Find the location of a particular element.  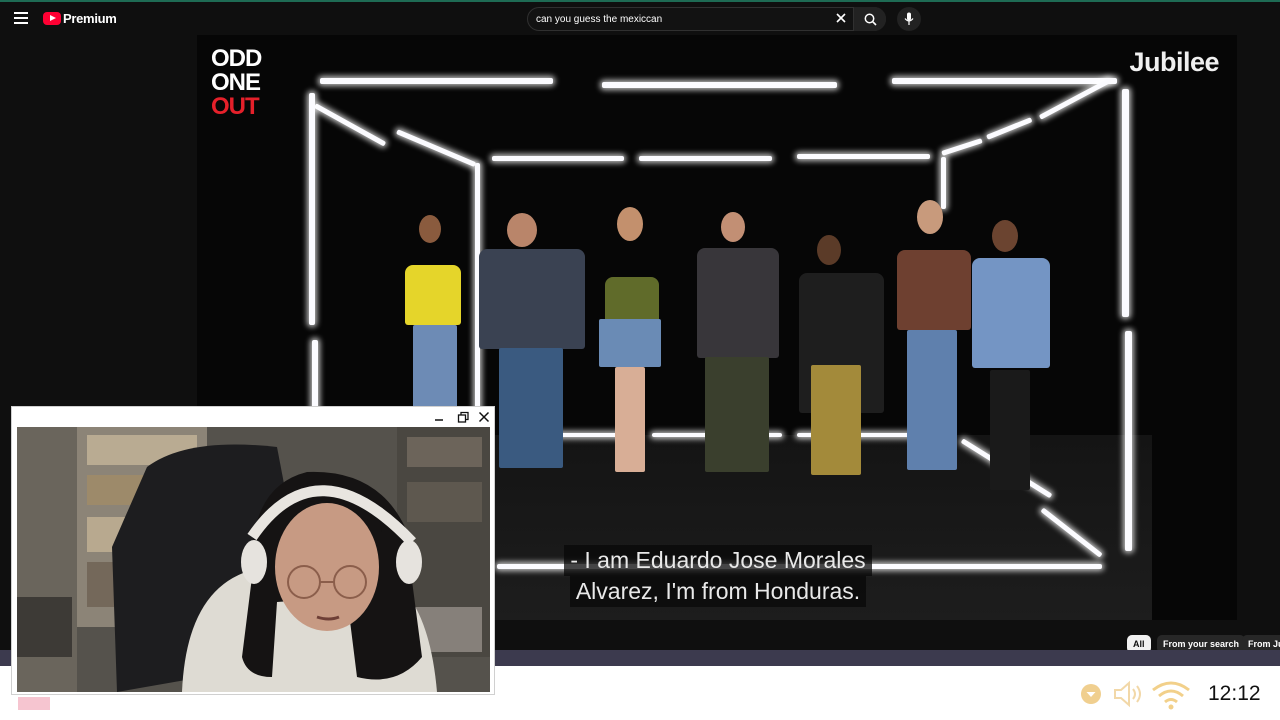

voice-search-button is located at coordinates (909, 19).